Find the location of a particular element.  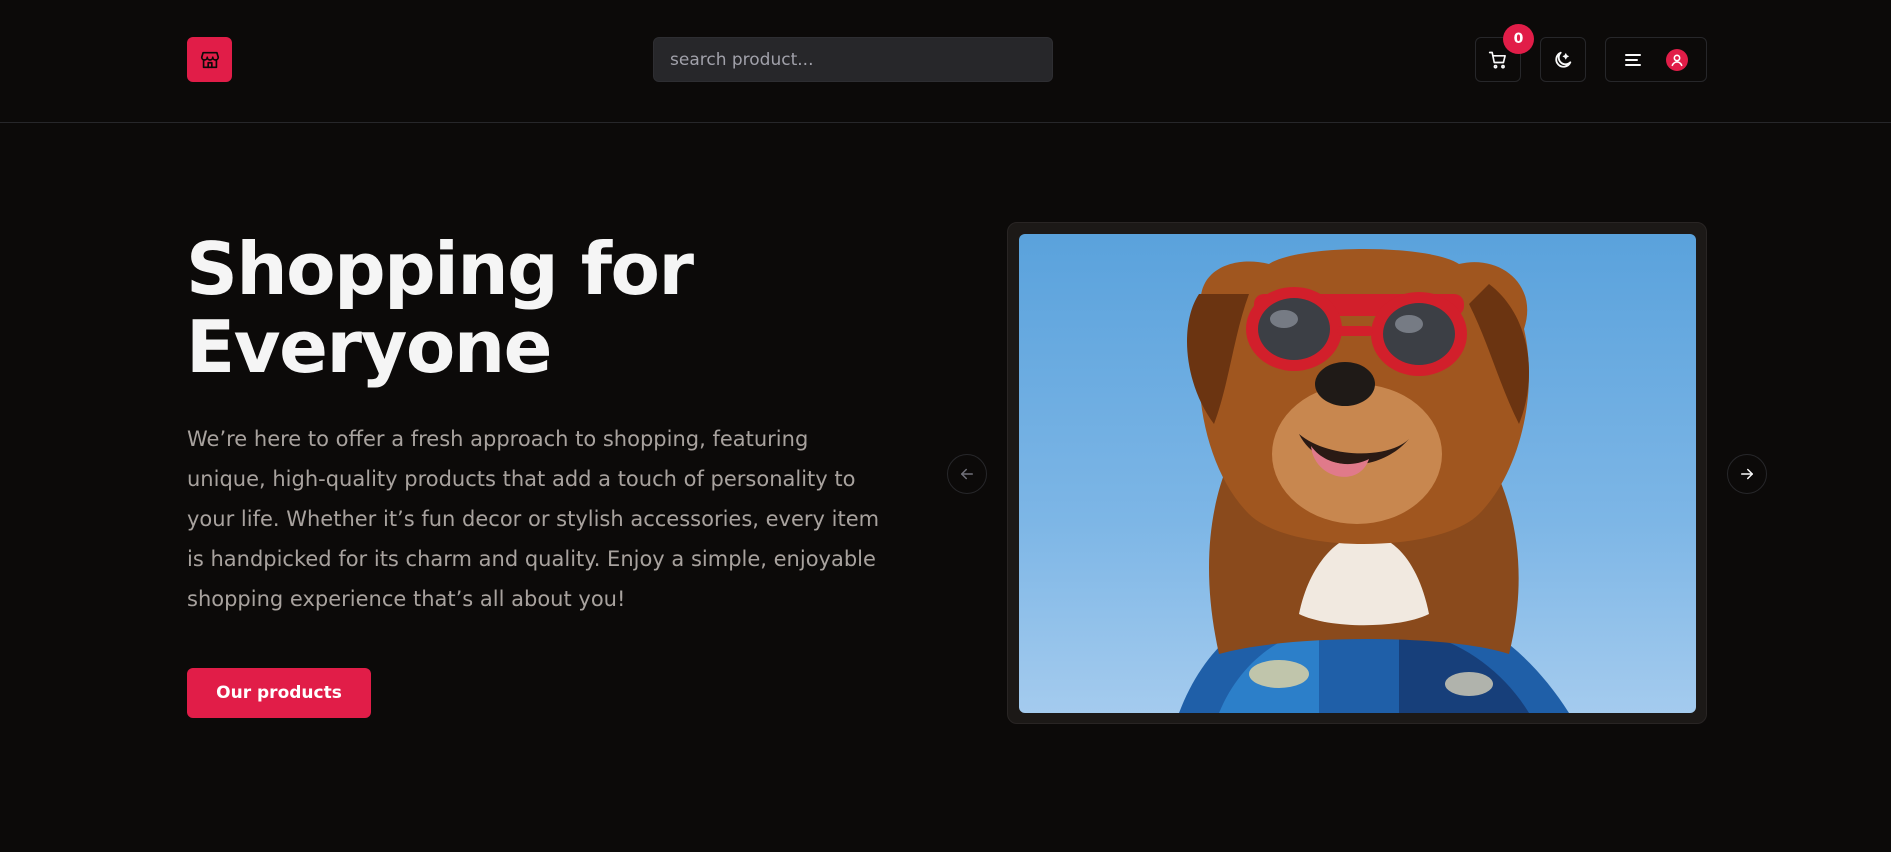

menu-icon is located at coordinates (1633, 59).